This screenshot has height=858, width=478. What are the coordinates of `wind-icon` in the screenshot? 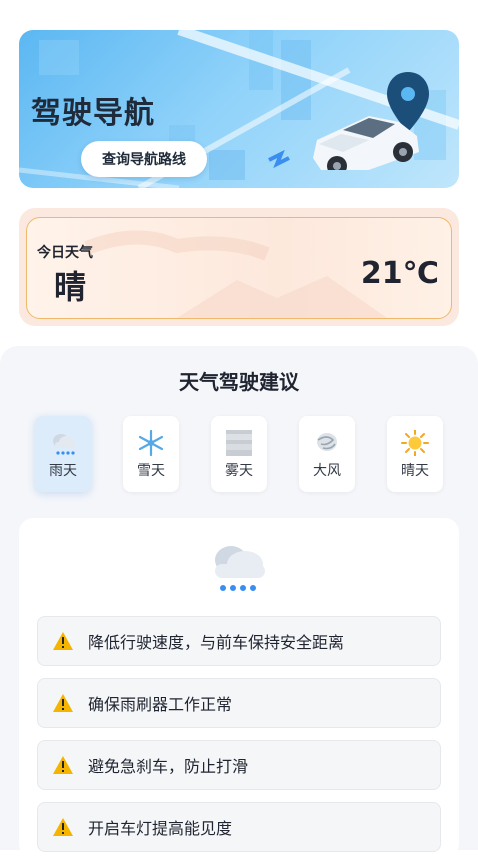 It's located at (327, 443).